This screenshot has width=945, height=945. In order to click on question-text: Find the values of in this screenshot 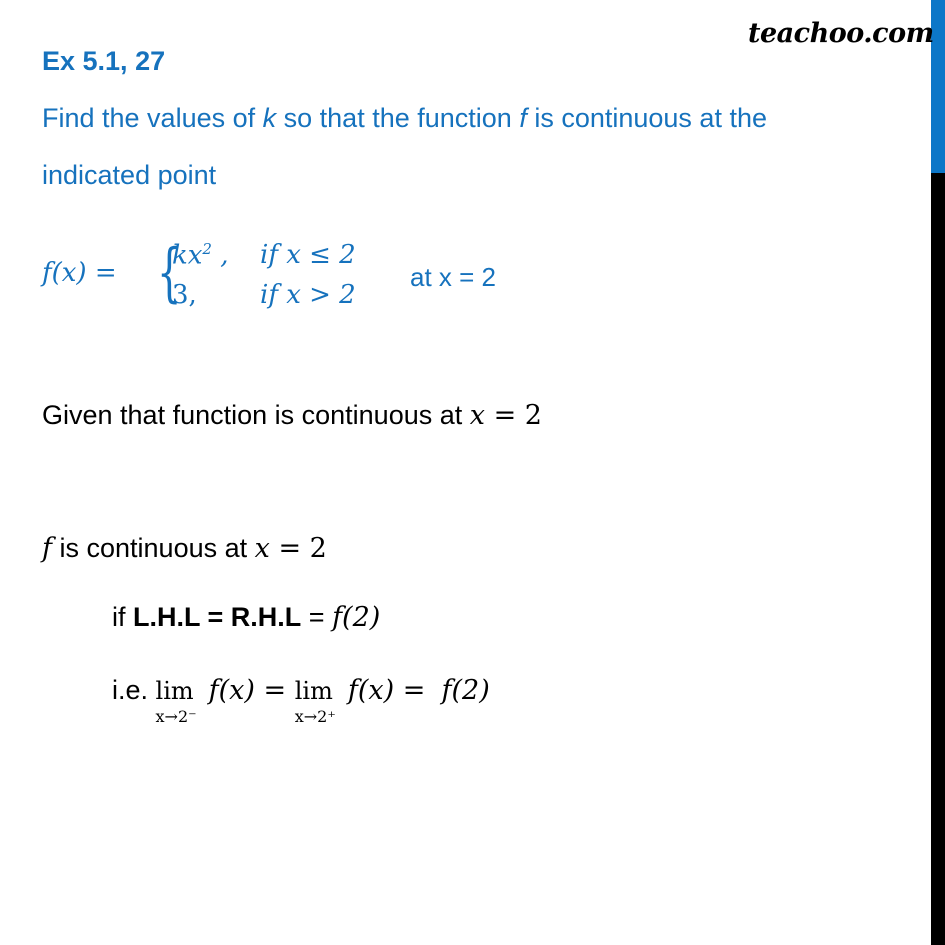, I will do `click(152, 118)`.